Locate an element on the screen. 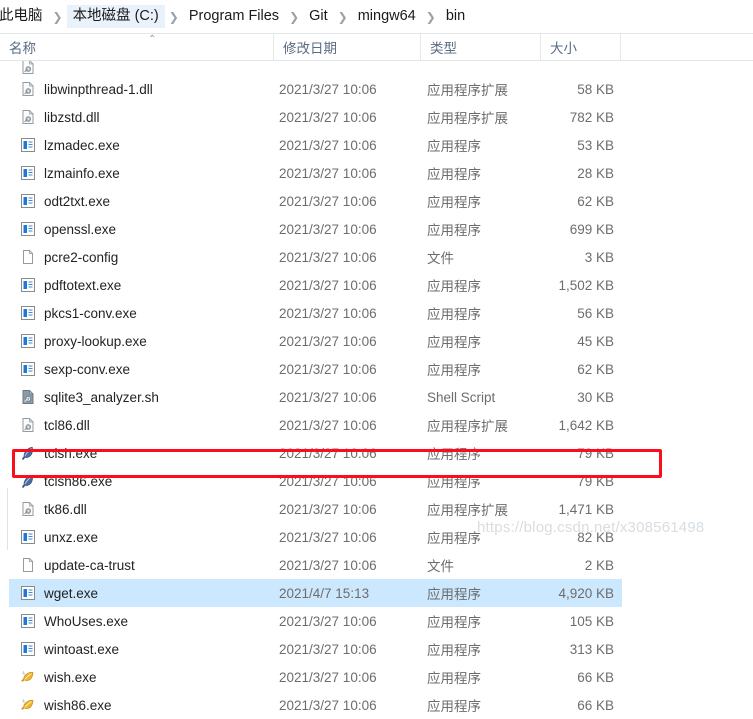  table-row: lzmainfo.exe 2021/3/27 10:06 应用程序 28 KB is located at coordinates (376, 173).